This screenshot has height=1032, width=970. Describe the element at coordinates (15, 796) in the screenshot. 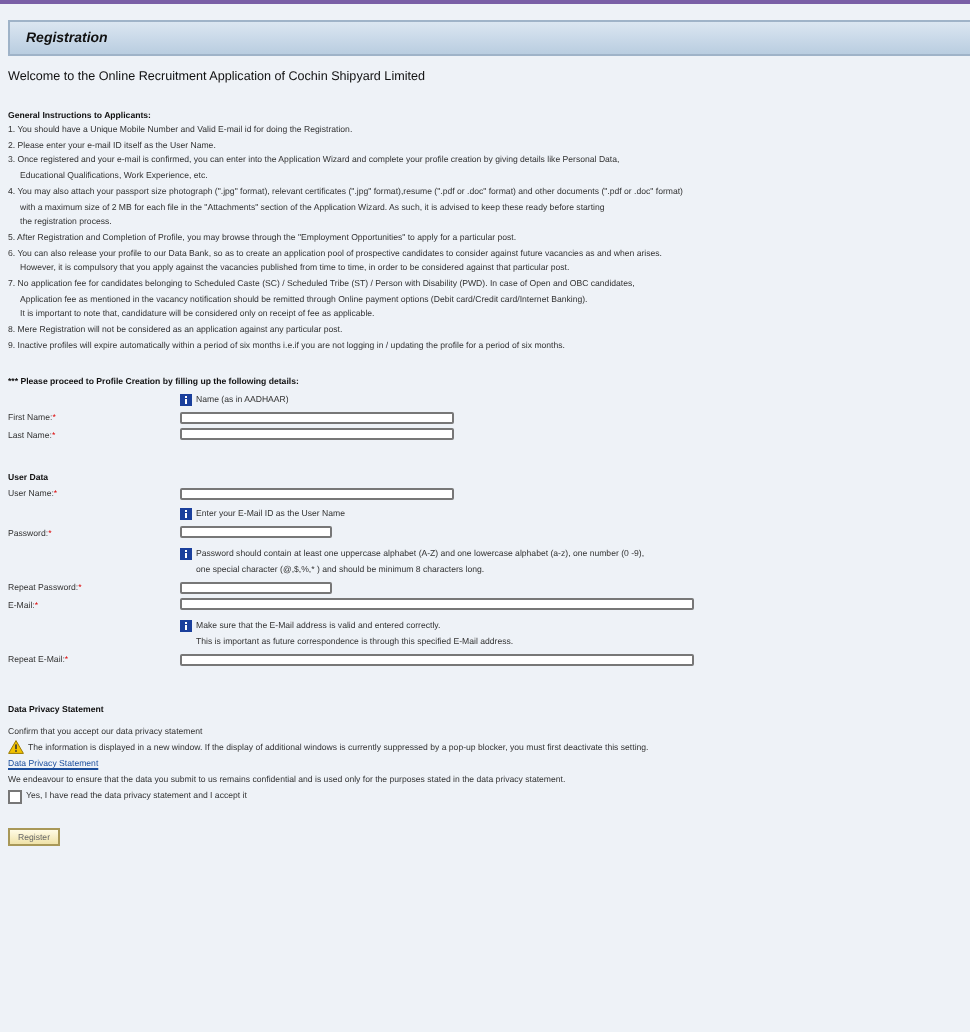

I see `accept-checkbox` at that location.